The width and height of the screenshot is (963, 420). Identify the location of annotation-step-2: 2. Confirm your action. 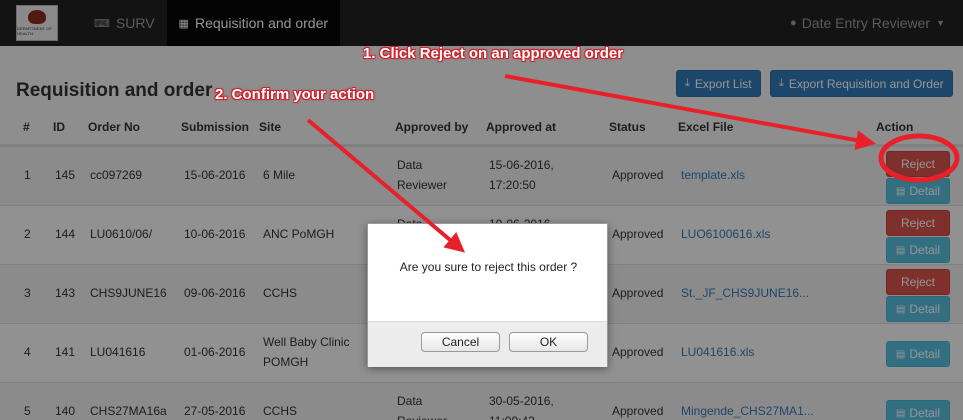
(295, 94).